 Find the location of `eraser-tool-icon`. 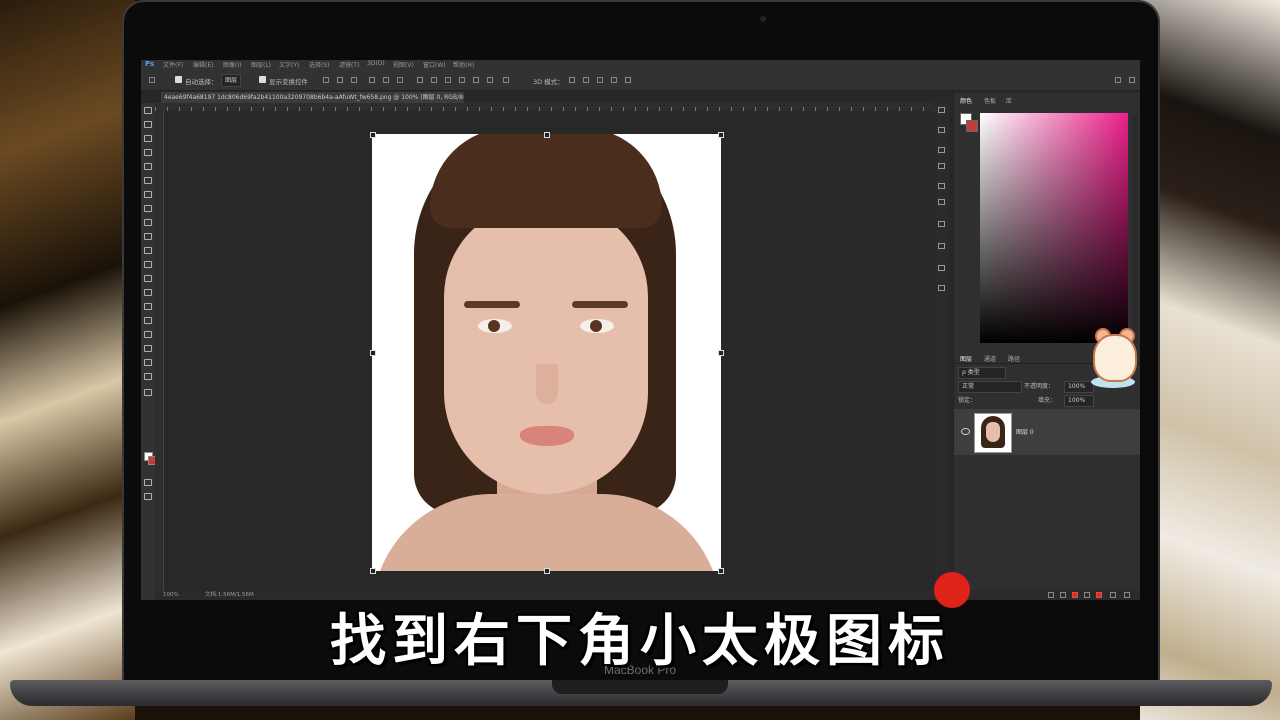

eraser-tool-icon is located at coordinates (148, 250).